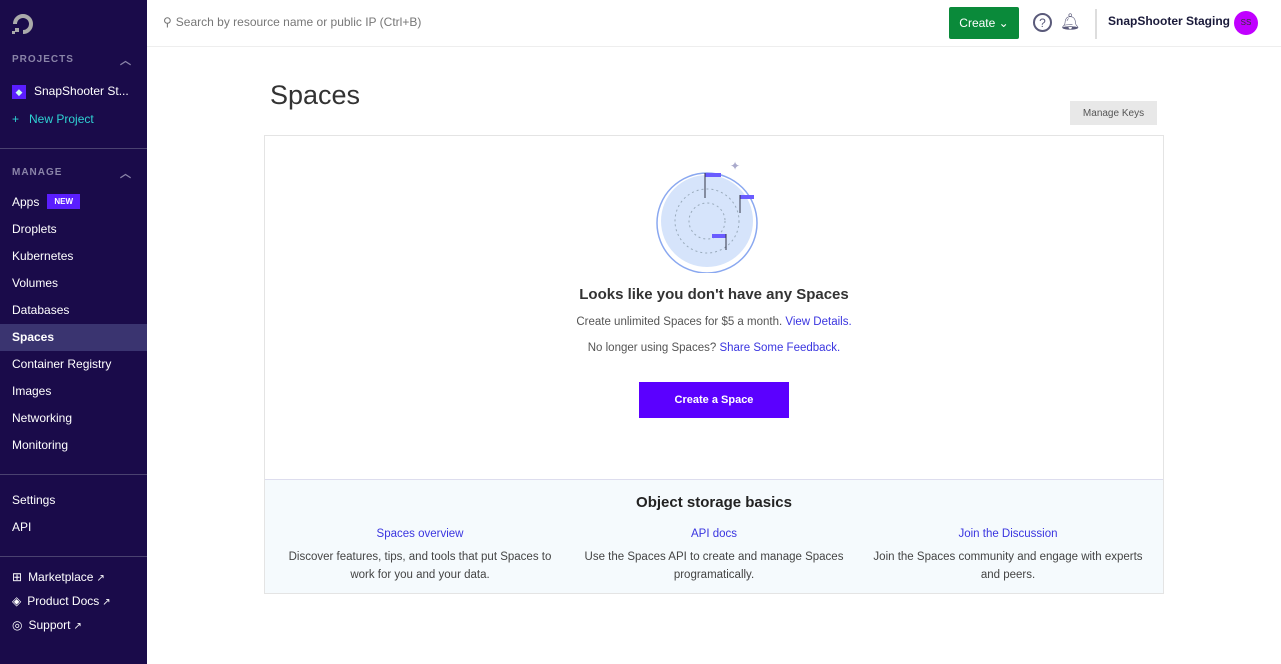 The height and width of the screenshot is (664, 1281). Describe the element at coordinates (818, 322) in the screenshot. I see `view-details-link: View Details.` at that location.